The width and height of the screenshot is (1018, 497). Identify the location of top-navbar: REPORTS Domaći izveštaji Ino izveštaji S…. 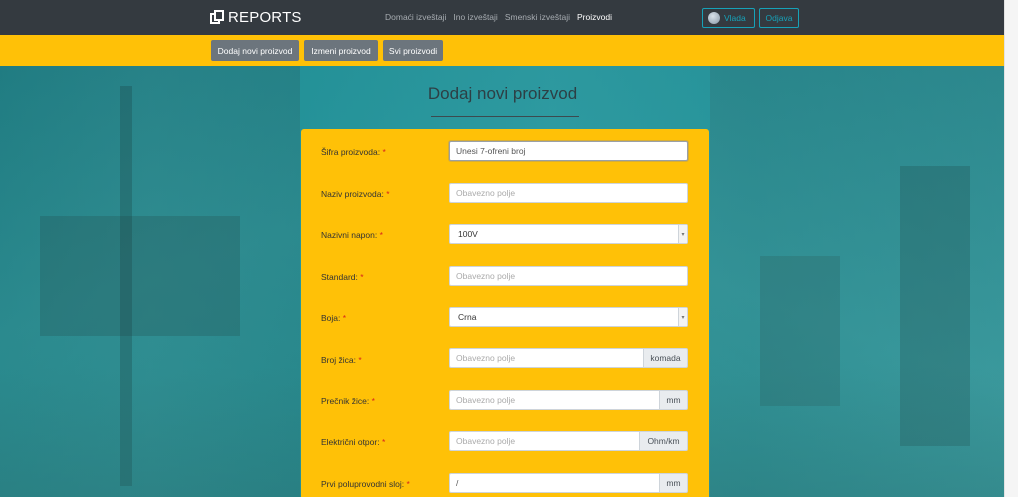
(502, 17).